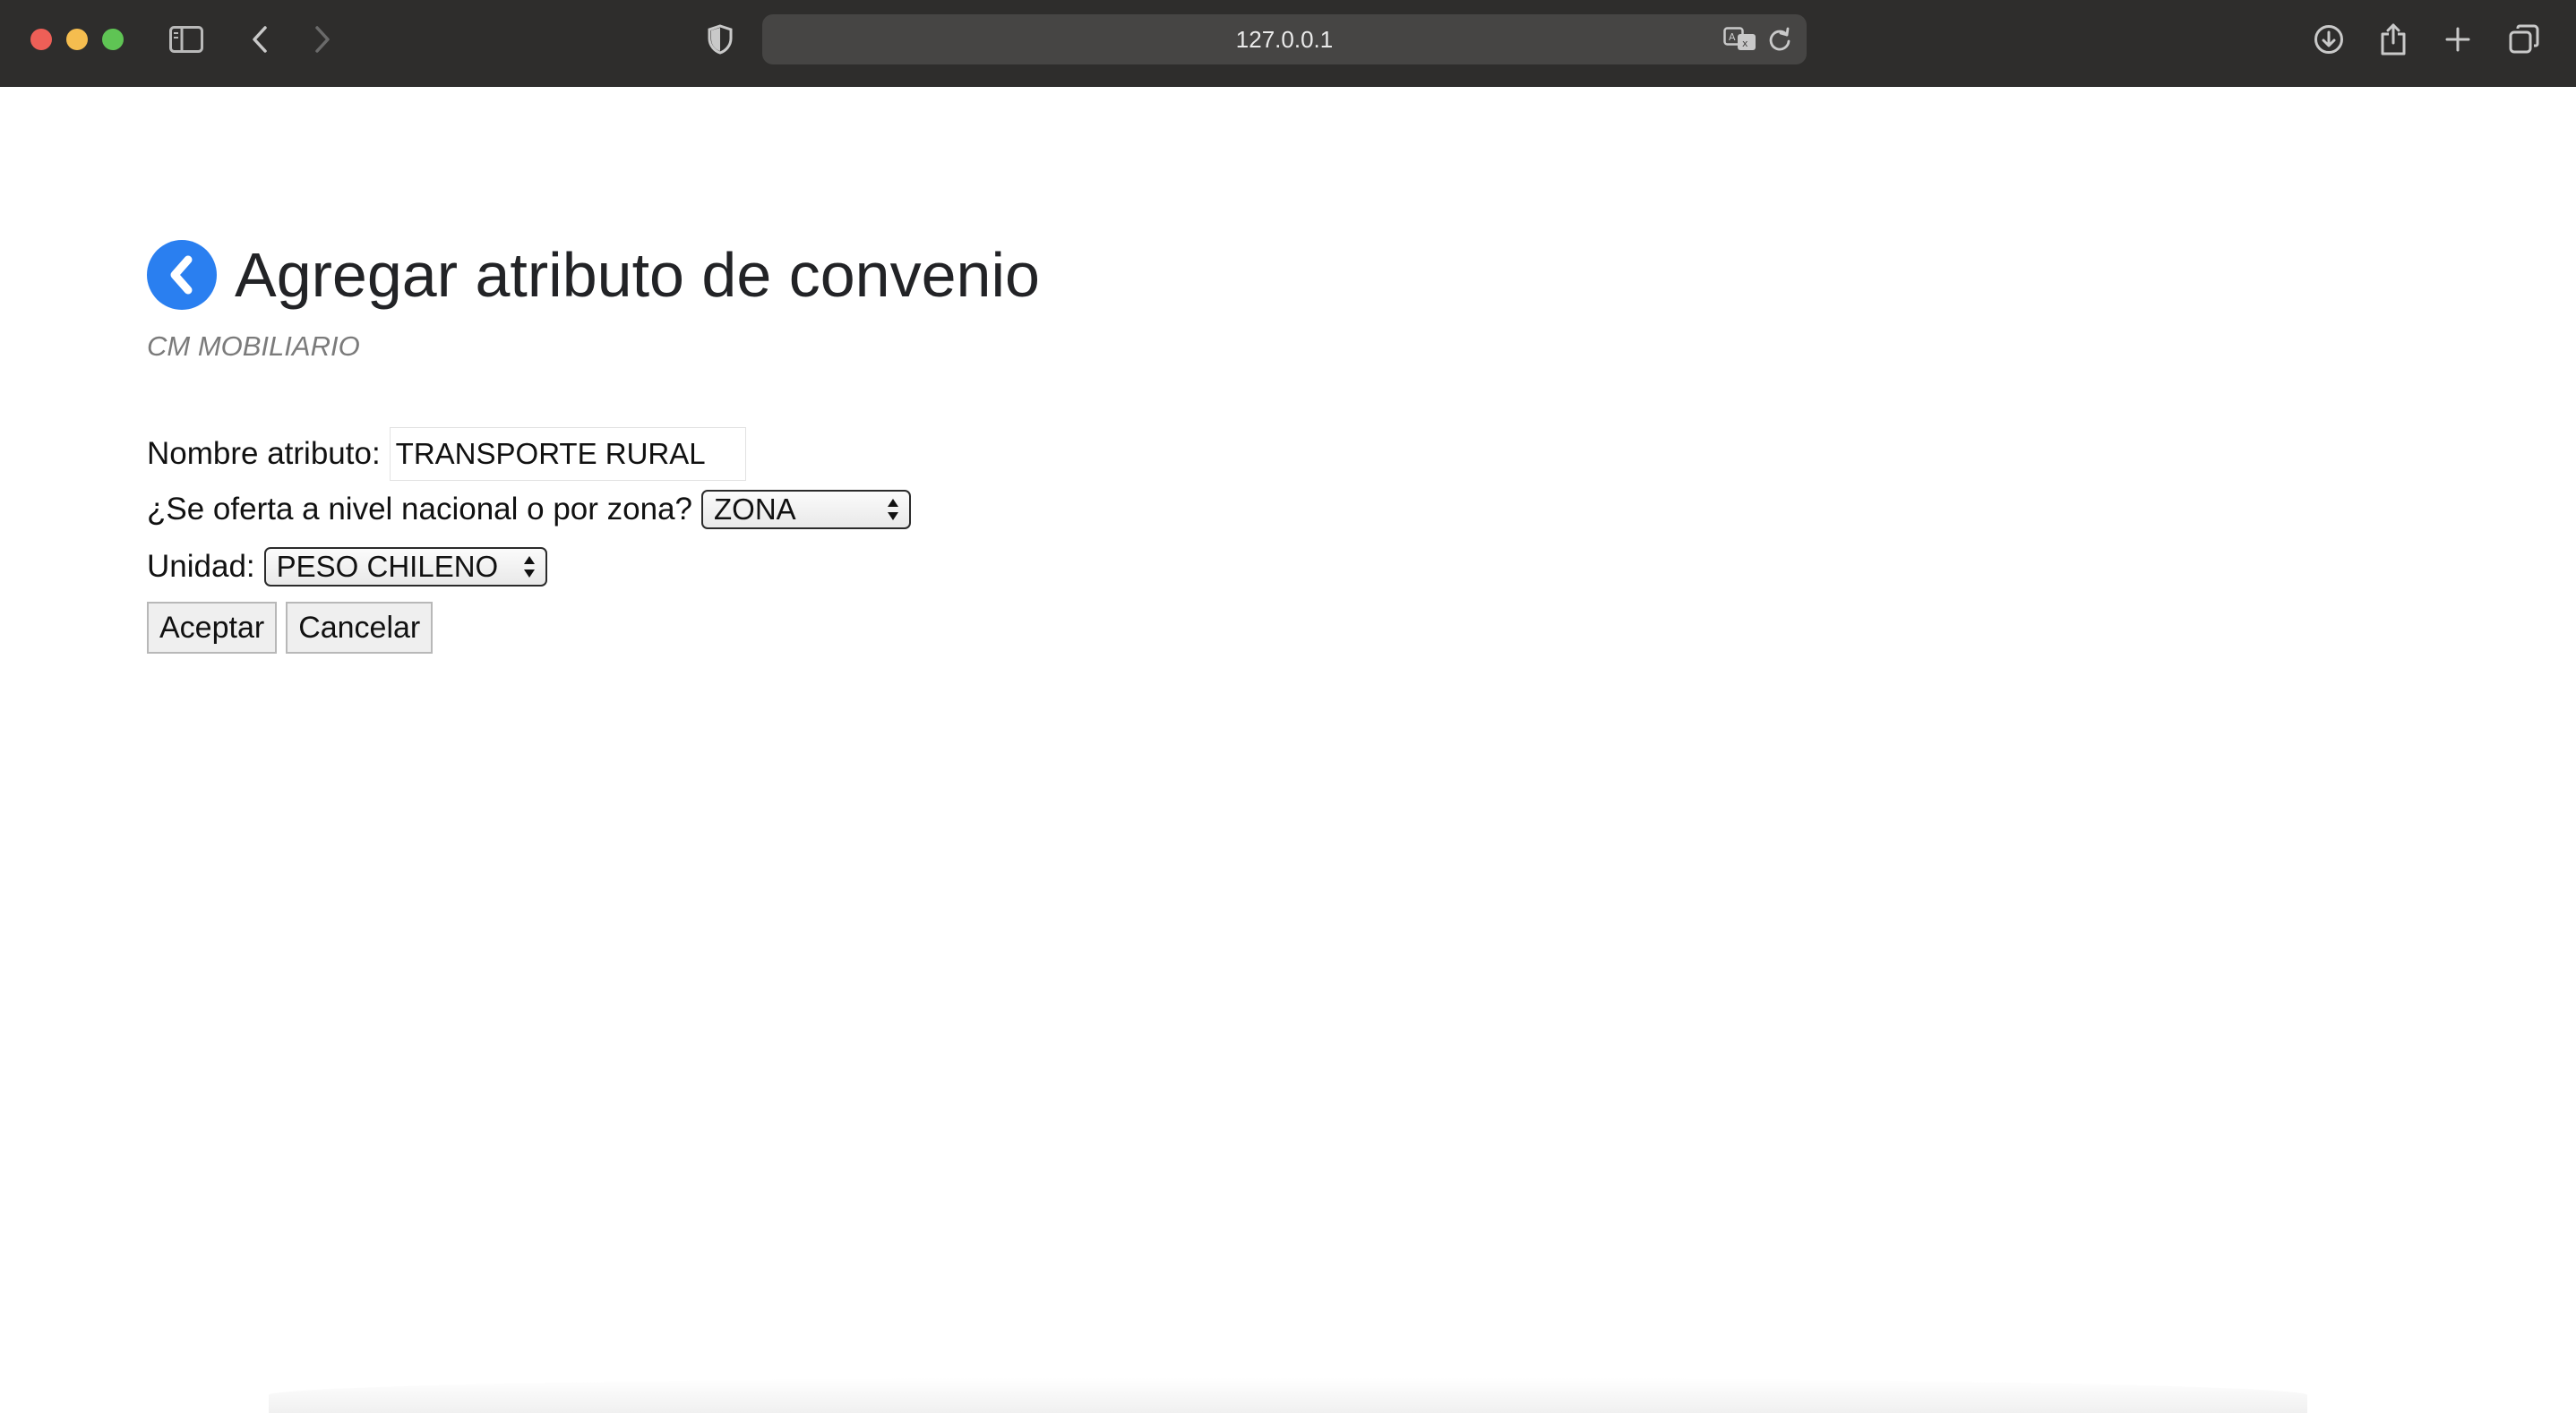 The height and width of the screenshot is (1413, 2576). I want to click on minimize-window-button, so click(77, 39).